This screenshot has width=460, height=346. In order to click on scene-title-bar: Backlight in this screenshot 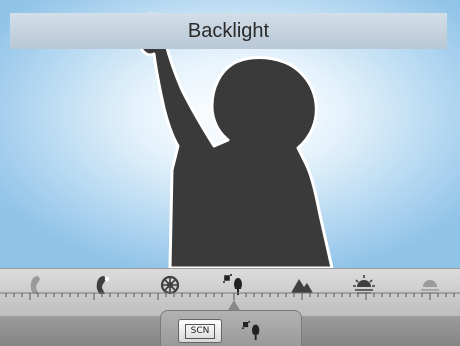, I will do `click(228, 31)`.